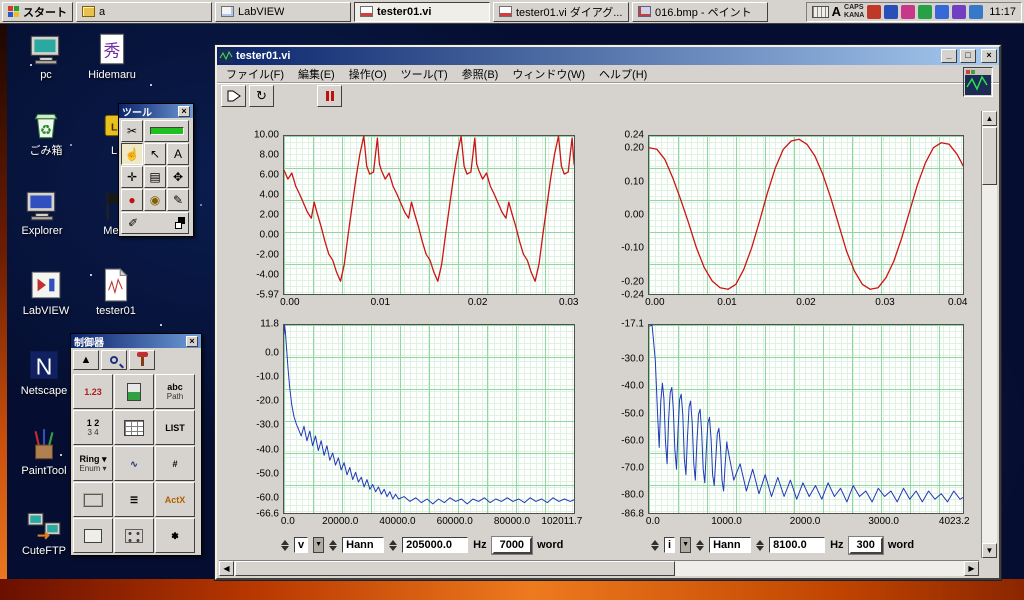 The width and height of the screenshot is (1024, 600). Describe the element at coordinates (132, 200) in the screenshot. I see `breakpoint-tool: ●` at that location.